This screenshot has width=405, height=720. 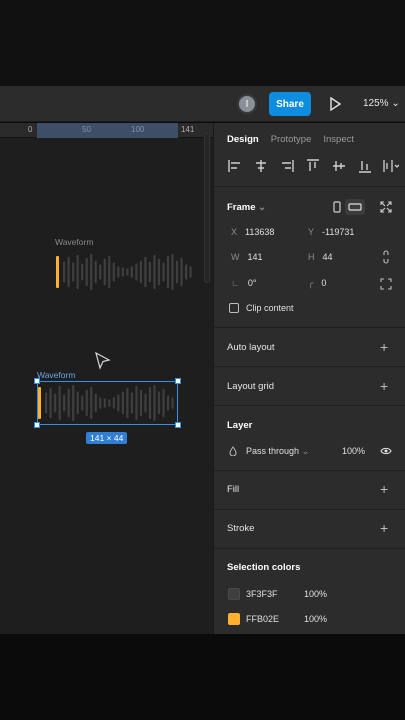 What do you see at coordinates (138, 129) in the screenshot?
I see `ruler-label-100: 100` at bounding box center [138, 129].